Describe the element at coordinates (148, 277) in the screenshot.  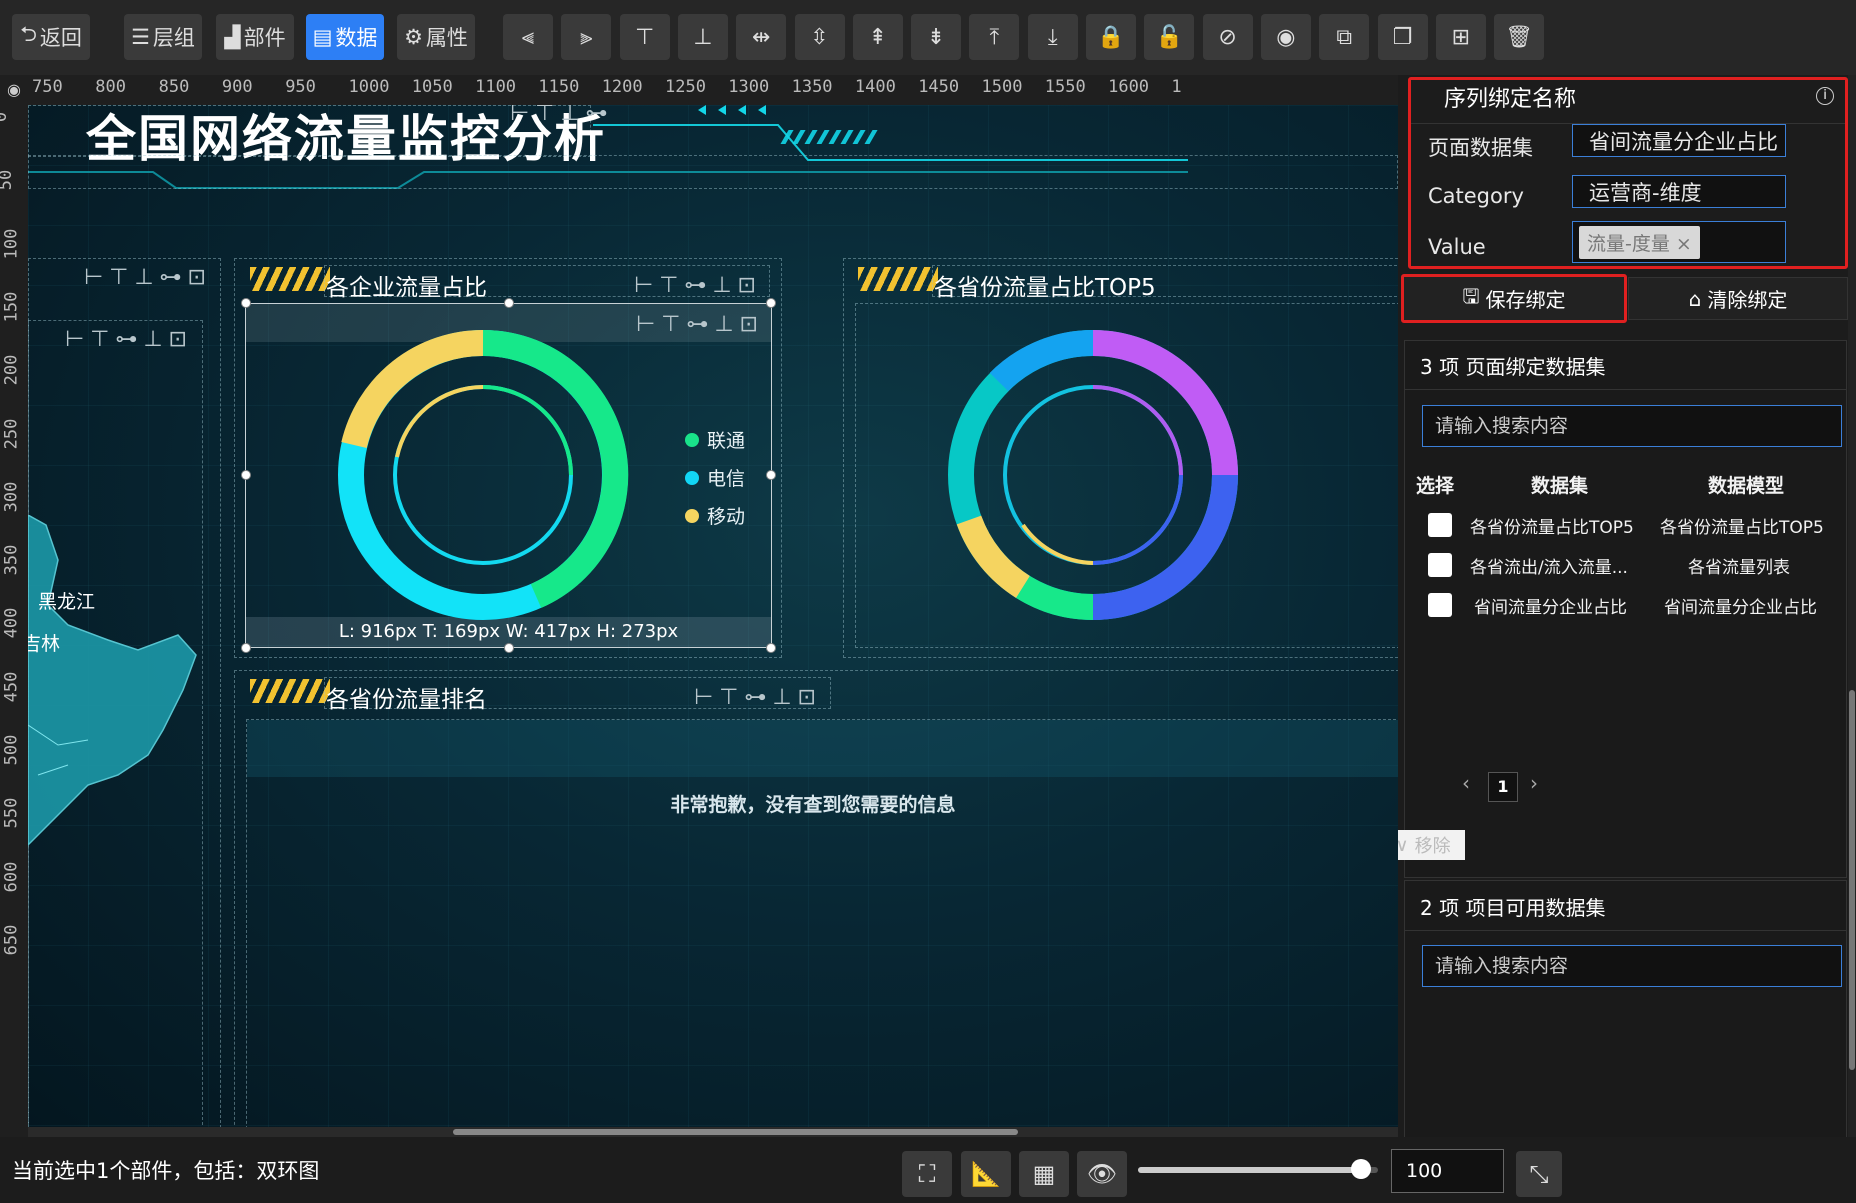
I see `left-column-controls: ⊢⊤⊥⊶⊡` at that location.